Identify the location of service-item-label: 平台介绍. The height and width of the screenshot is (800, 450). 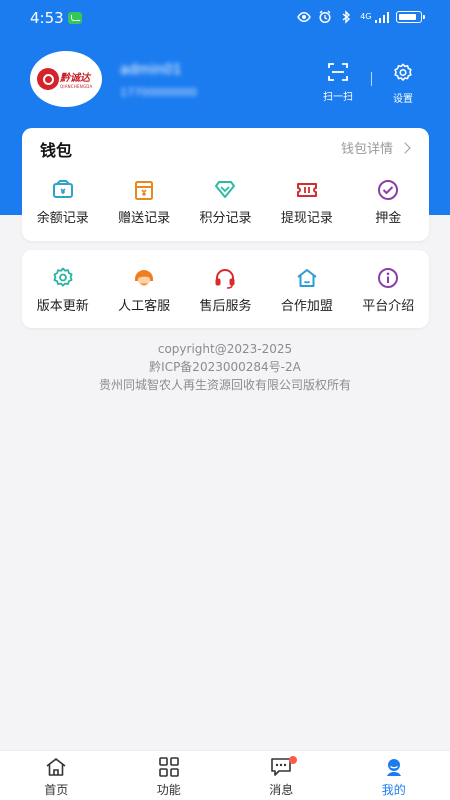
(388, 306).